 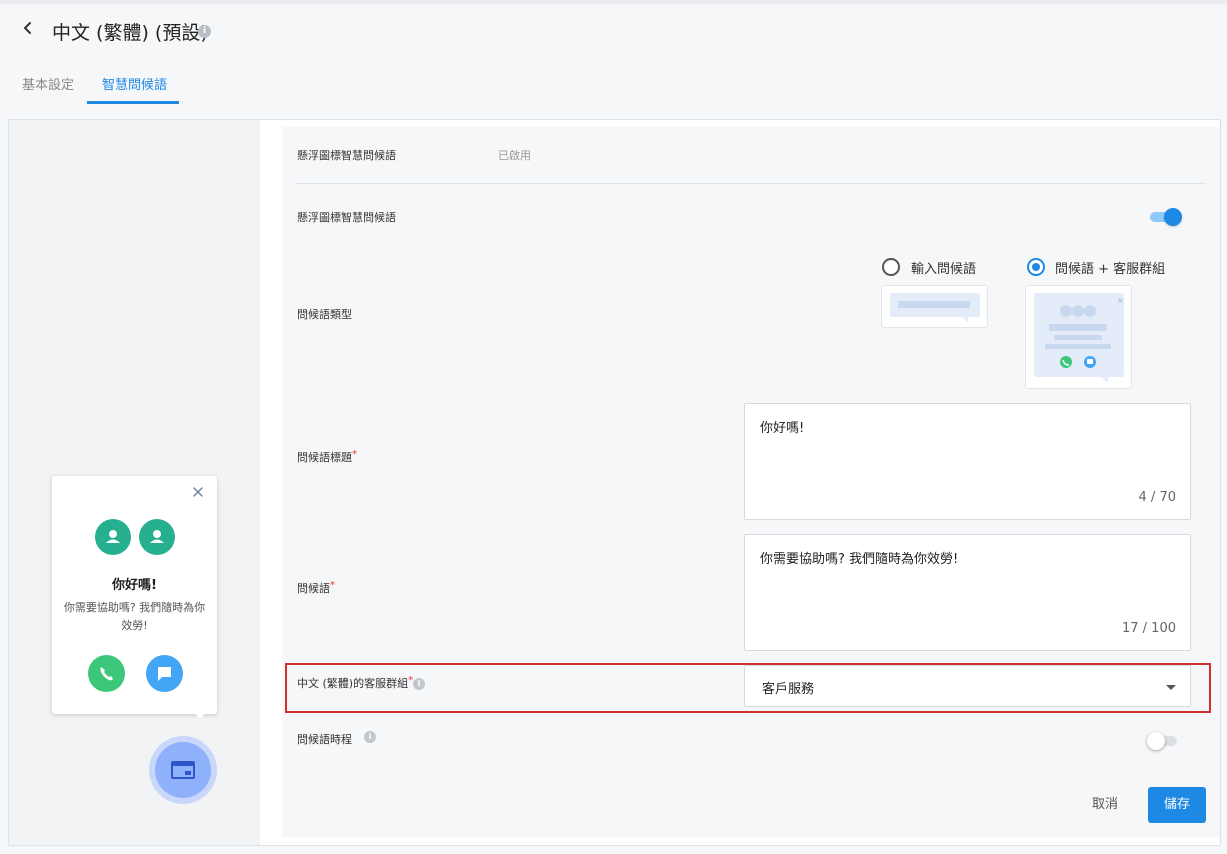 I want to click on back-arrow-icon, so click(x=28, y=28).